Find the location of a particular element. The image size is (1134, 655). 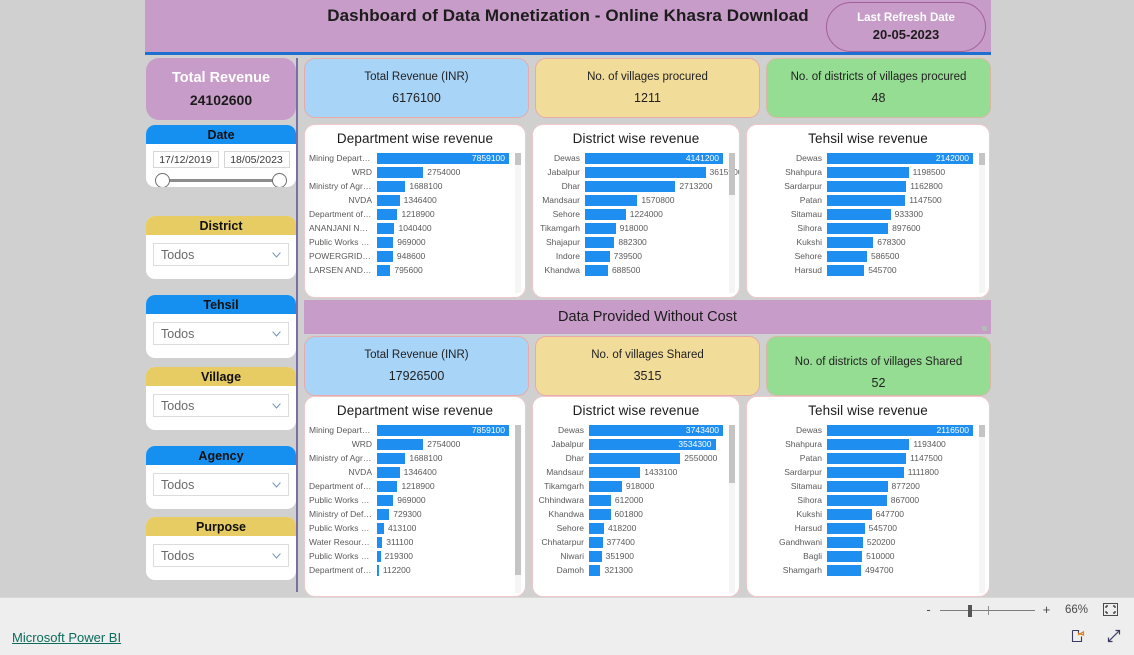

bar-row: Dewas 3743400 is located at coordinates (630, 430).